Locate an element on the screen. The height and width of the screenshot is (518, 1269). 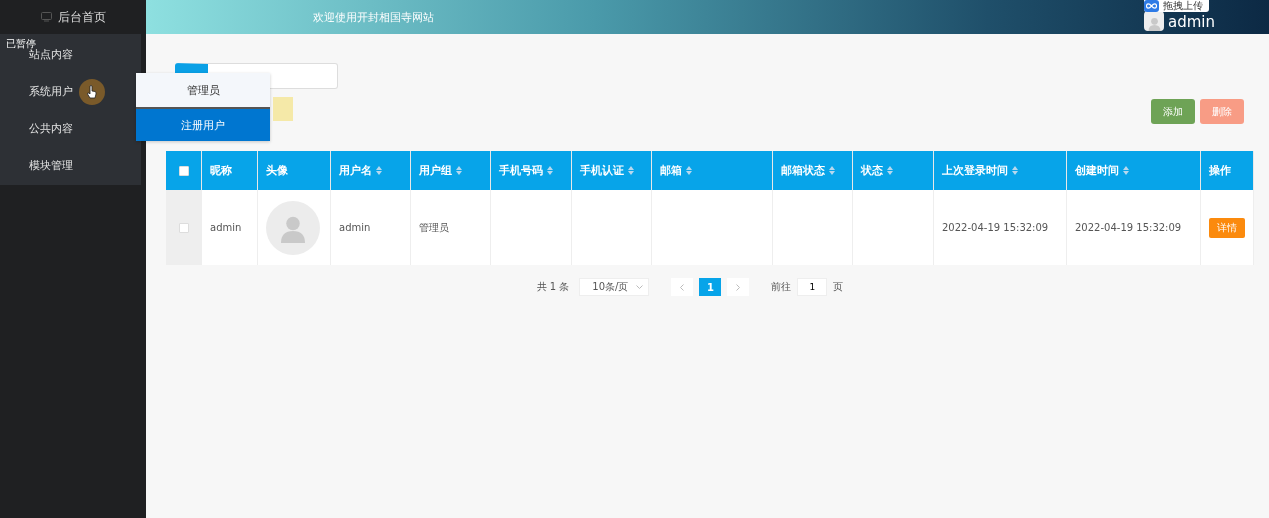
column-header: 昵称 is located at coordinates (230, 170).